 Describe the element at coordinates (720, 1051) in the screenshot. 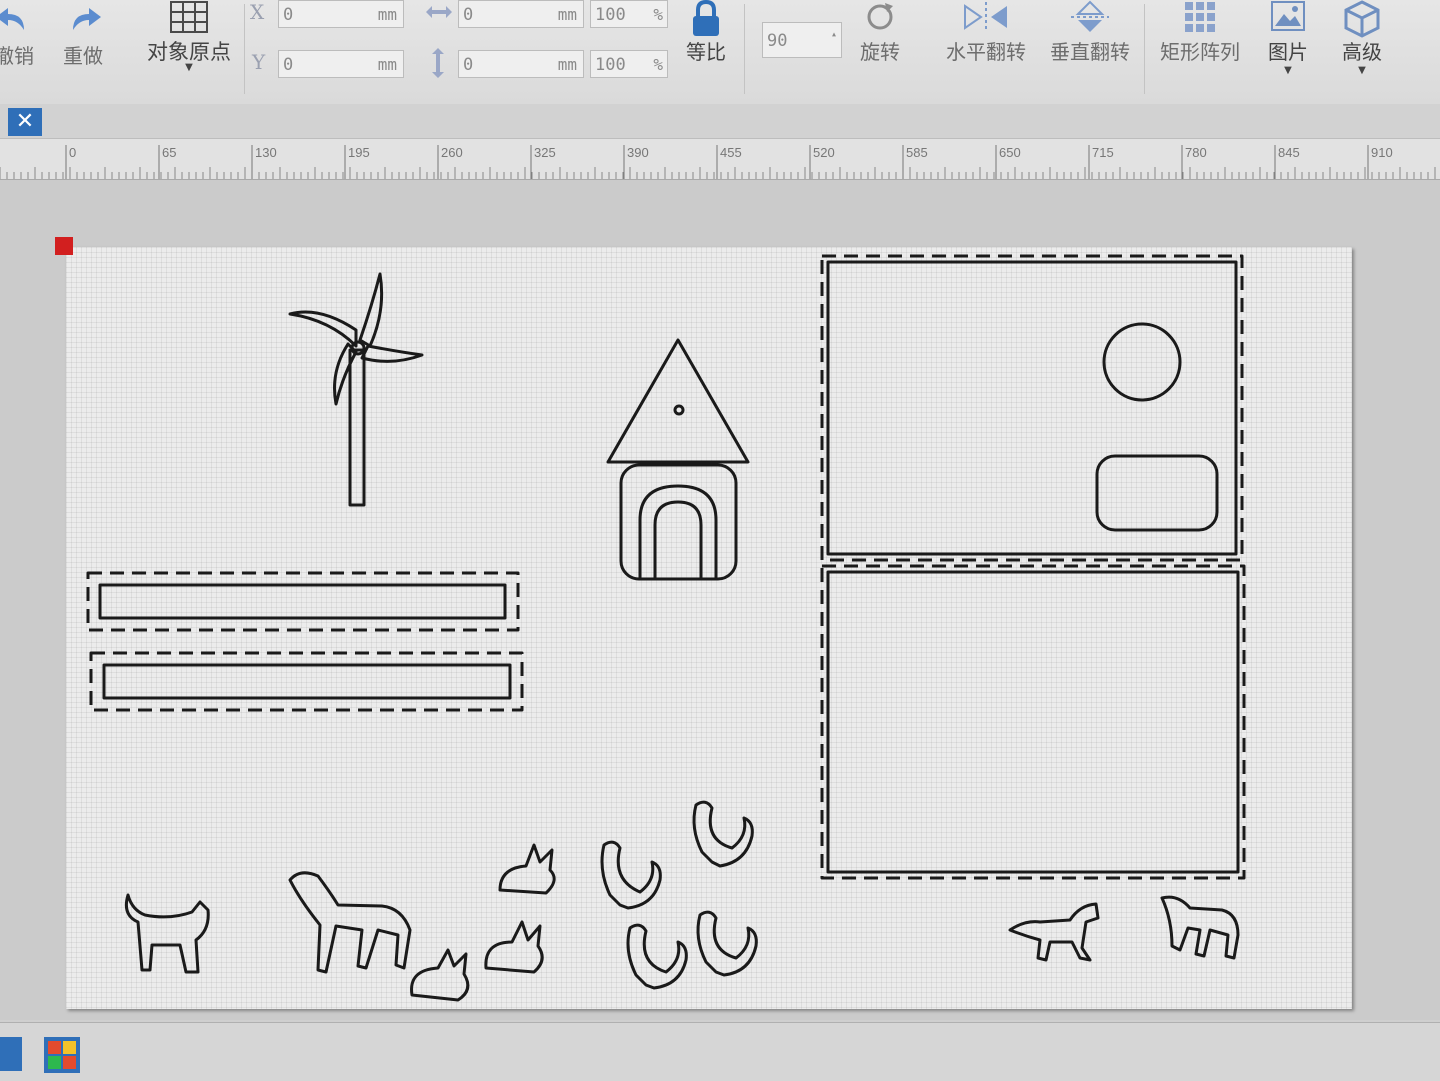

I see `status-bar` at that location.